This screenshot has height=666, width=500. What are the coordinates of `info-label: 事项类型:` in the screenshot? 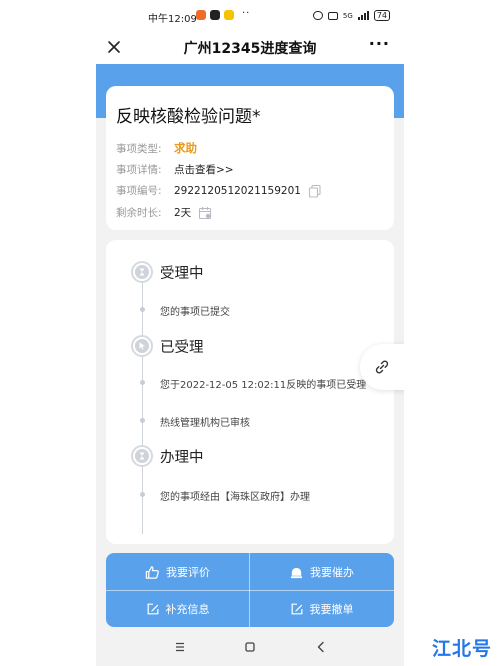 It's located at (139, 148).